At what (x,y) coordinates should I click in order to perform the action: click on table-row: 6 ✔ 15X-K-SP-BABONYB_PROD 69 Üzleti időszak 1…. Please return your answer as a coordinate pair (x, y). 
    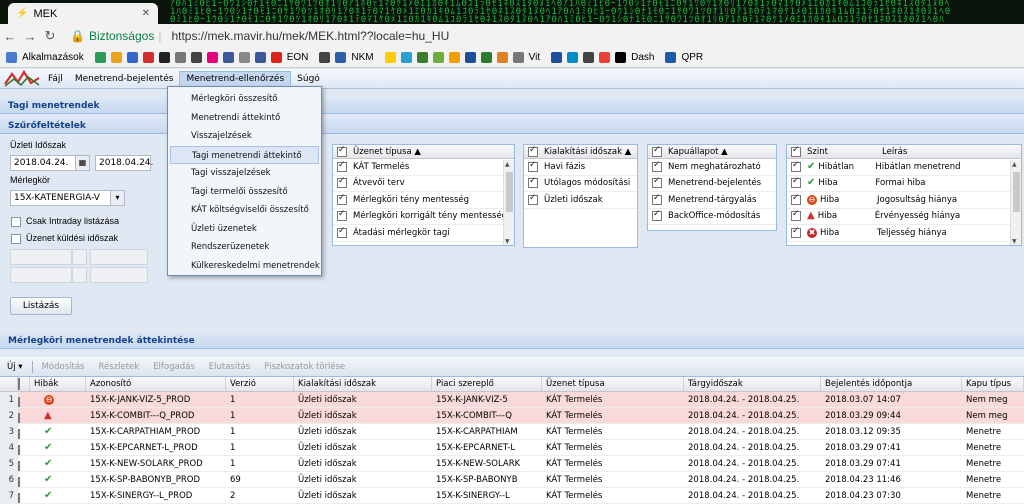
    Looking at the image, I should click on (512, 480).